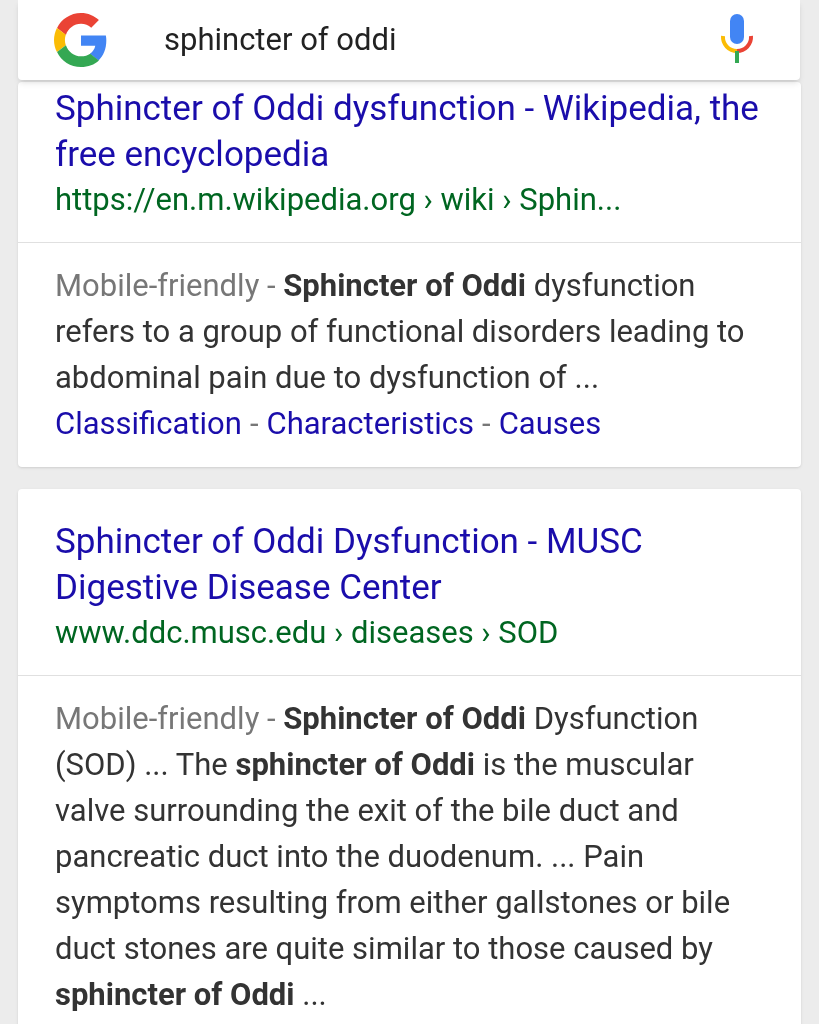 The image size is (819, 1024). I want to click on google-logo-icon, so click(81, 40).